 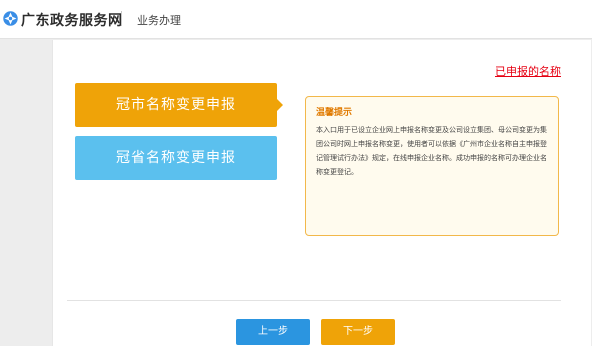 What do you see at coordinates (280, 105) in the screenshot?
I see `selected-arrow-indicator` at bounding box center [280, 105].